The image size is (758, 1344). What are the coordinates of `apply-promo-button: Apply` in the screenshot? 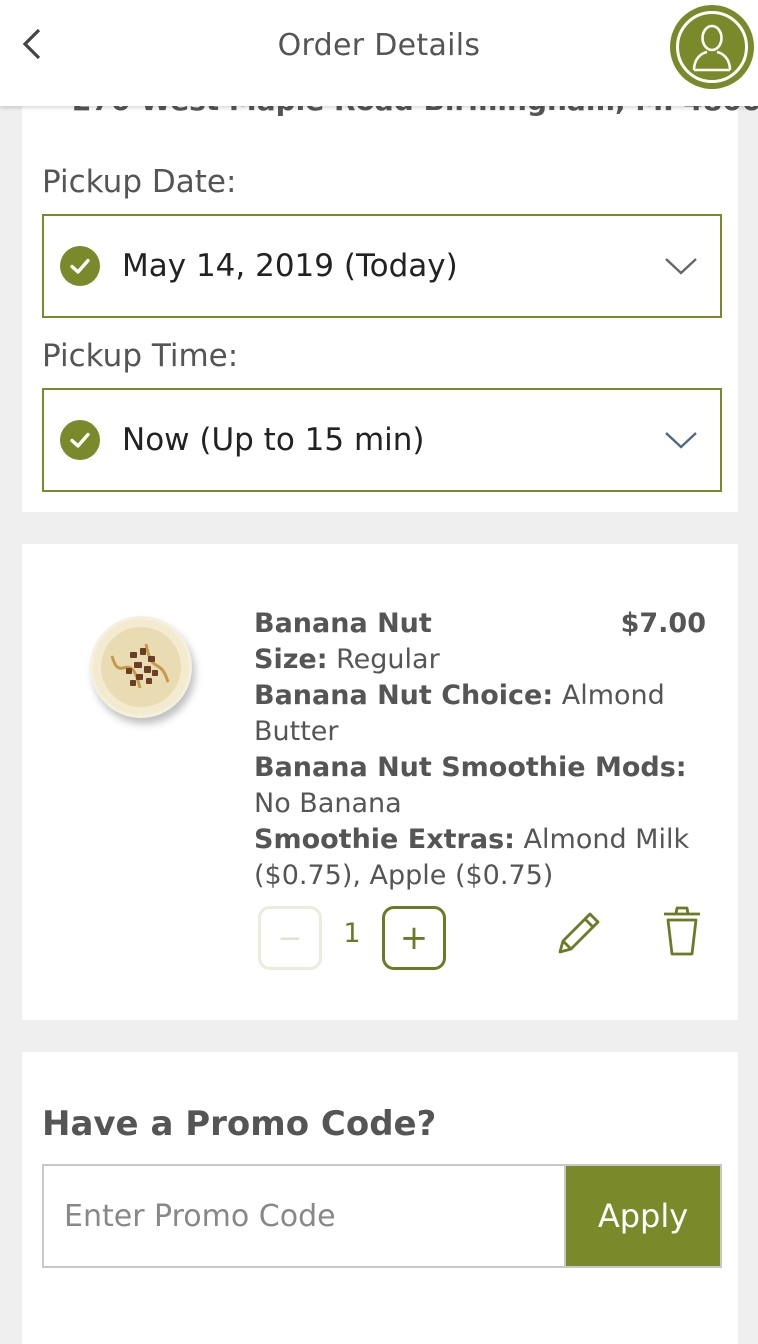 It's located at (643, 1216).